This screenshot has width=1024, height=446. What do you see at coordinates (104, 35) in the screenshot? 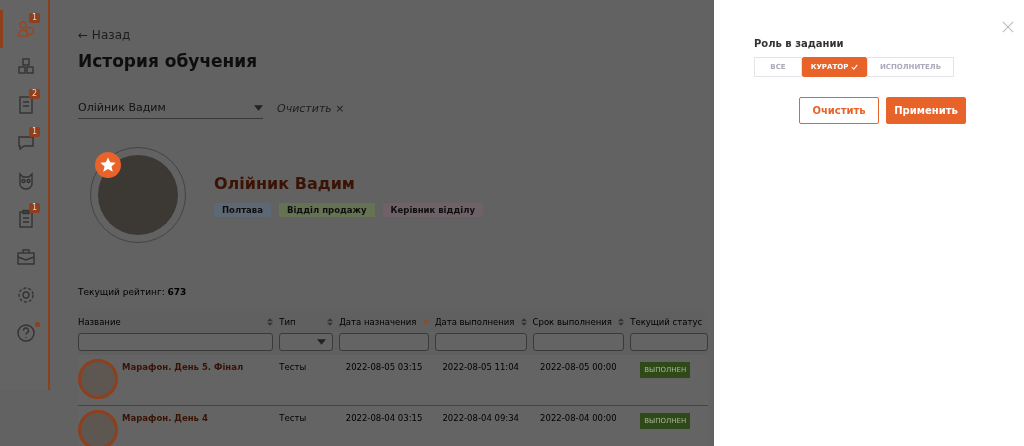
I see `back-link: ← Назад` at bounding box center [104, 35].